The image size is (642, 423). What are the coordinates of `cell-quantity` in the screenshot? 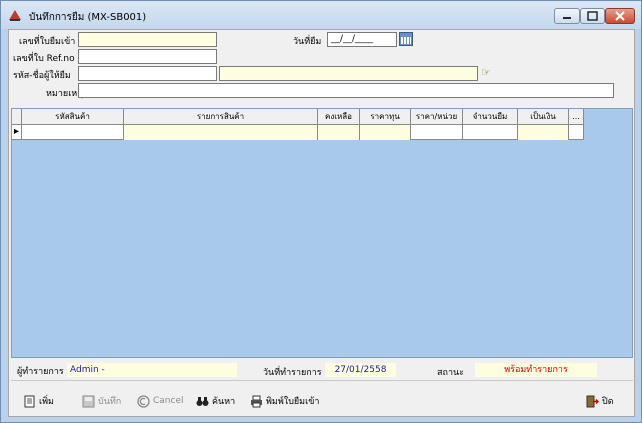 It's located at (490, 132).